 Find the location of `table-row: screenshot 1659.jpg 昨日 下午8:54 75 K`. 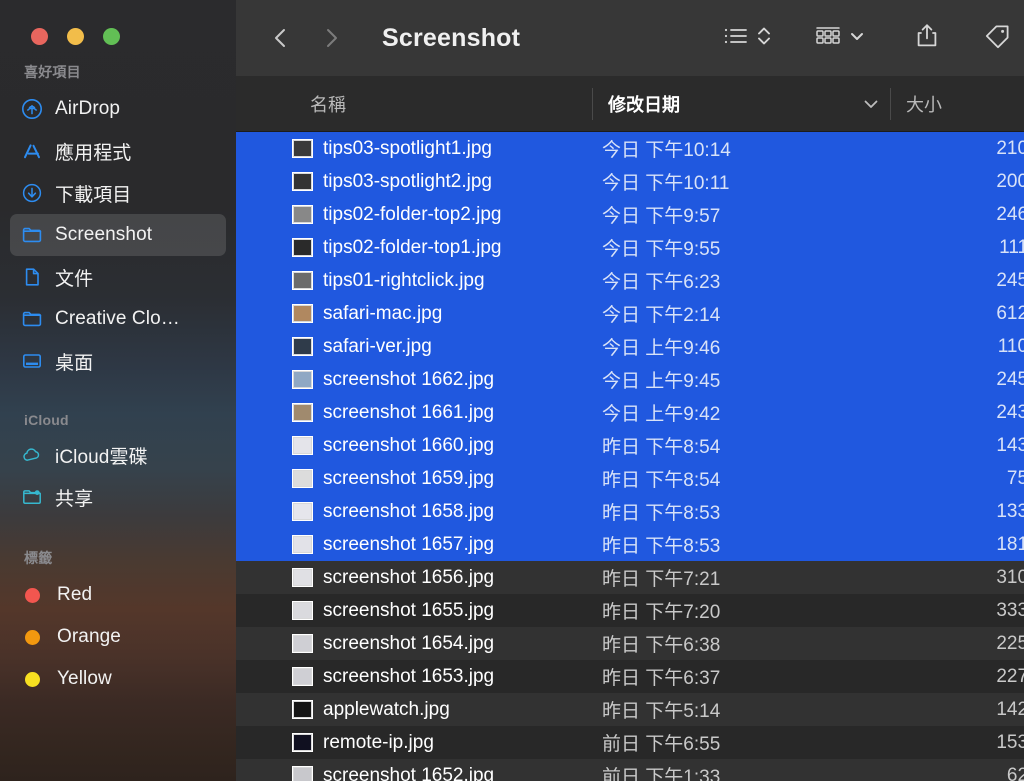

table-row: screenshot 1659.jpg 昨日 下午8:54 75 K is located at coordinates (630, 478).